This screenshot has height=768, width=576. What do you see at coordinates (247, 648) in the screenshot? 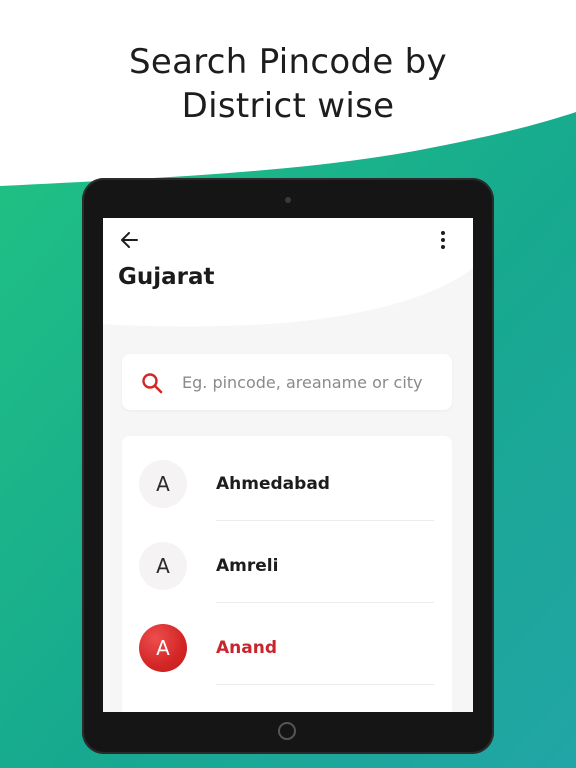
I see `district-name: Anand` at bounding box center [247, 648].